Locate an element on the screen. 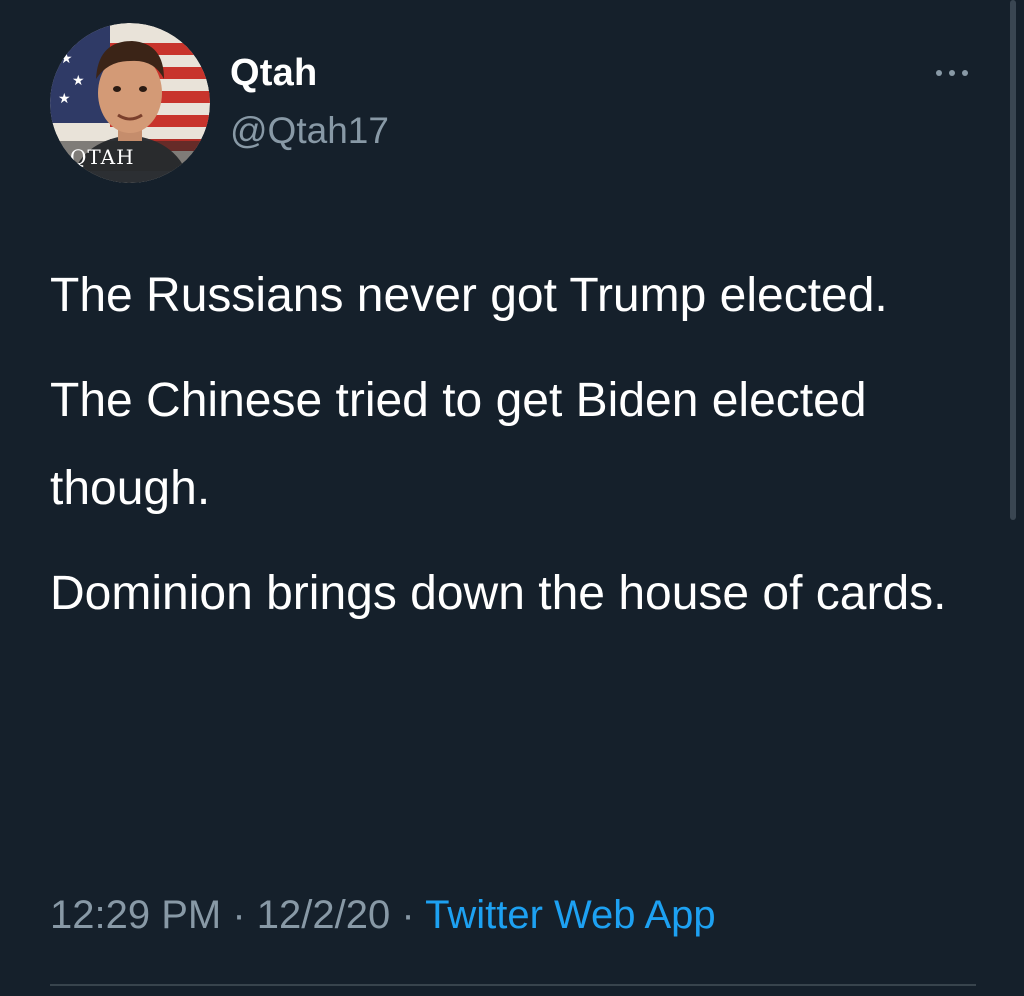  avatar: ★ ★ ★ QTAH is located at coordinates (130, 103).